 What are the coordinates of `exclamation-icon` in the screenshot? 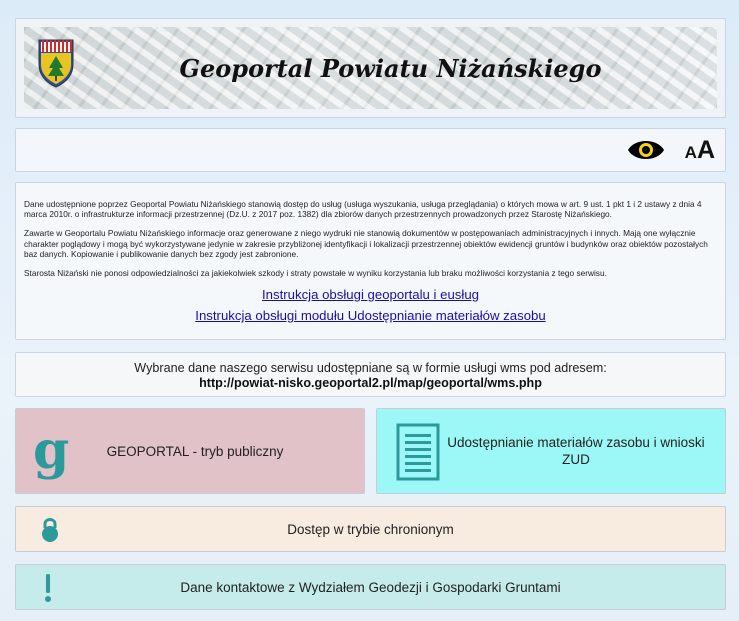 It's located at (48, 588).